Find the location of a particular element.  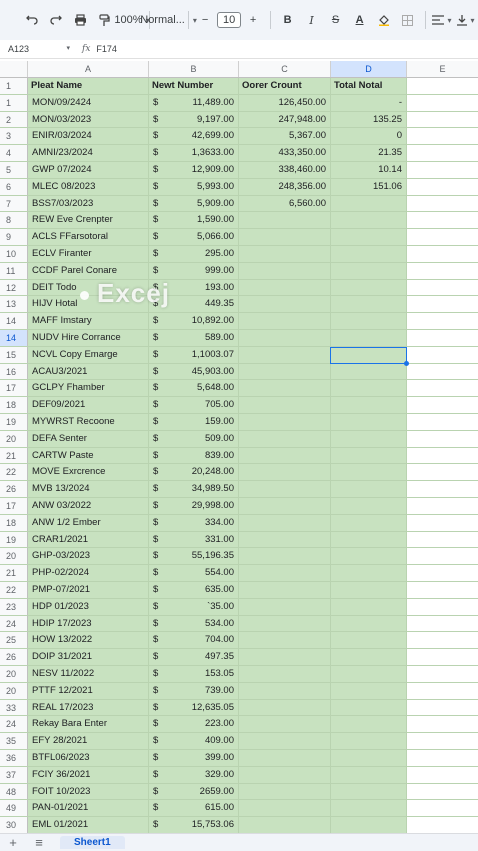

text-color-icon: A is located at coordinates (360, 20).